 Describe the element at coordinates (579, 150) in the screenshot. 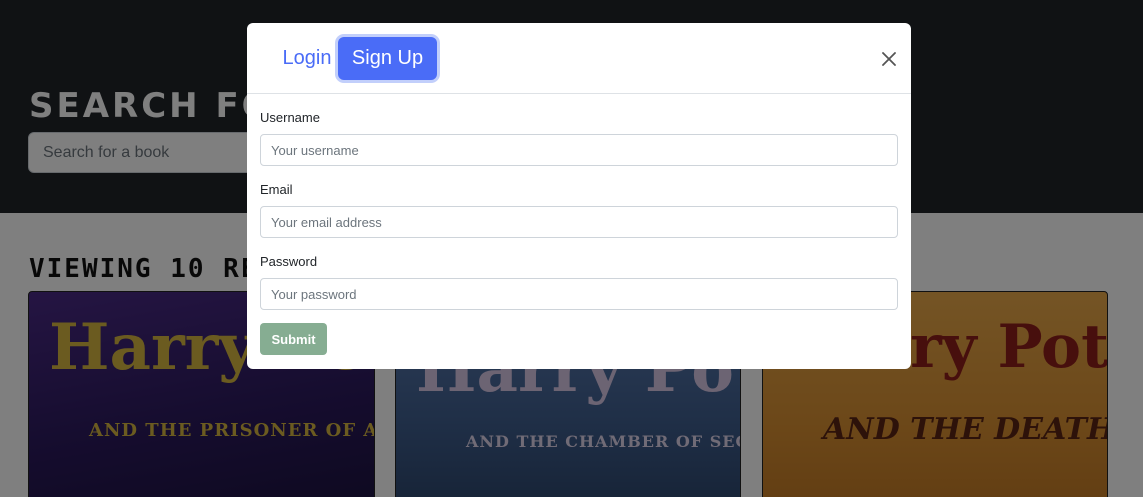

I see `username-field: Your username` at that location.